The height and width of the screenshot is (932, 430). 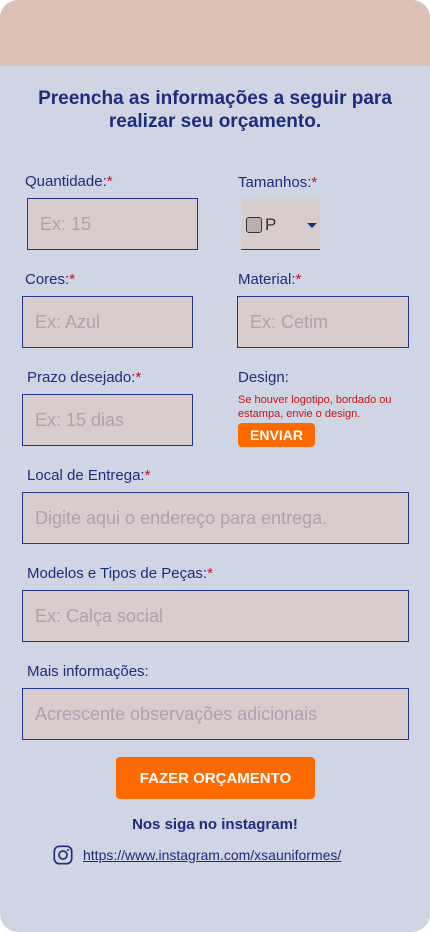 I want to click on cores-input: Ex: Azul, so click(x=107, y=322).